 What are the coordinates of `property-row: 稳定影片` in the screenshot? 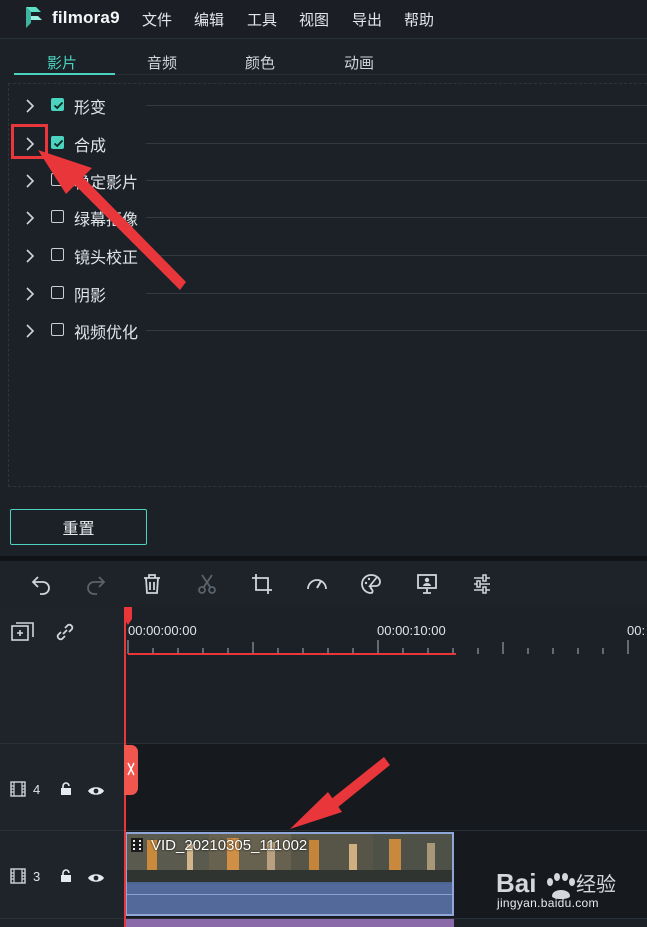 It's located at (323, 181).